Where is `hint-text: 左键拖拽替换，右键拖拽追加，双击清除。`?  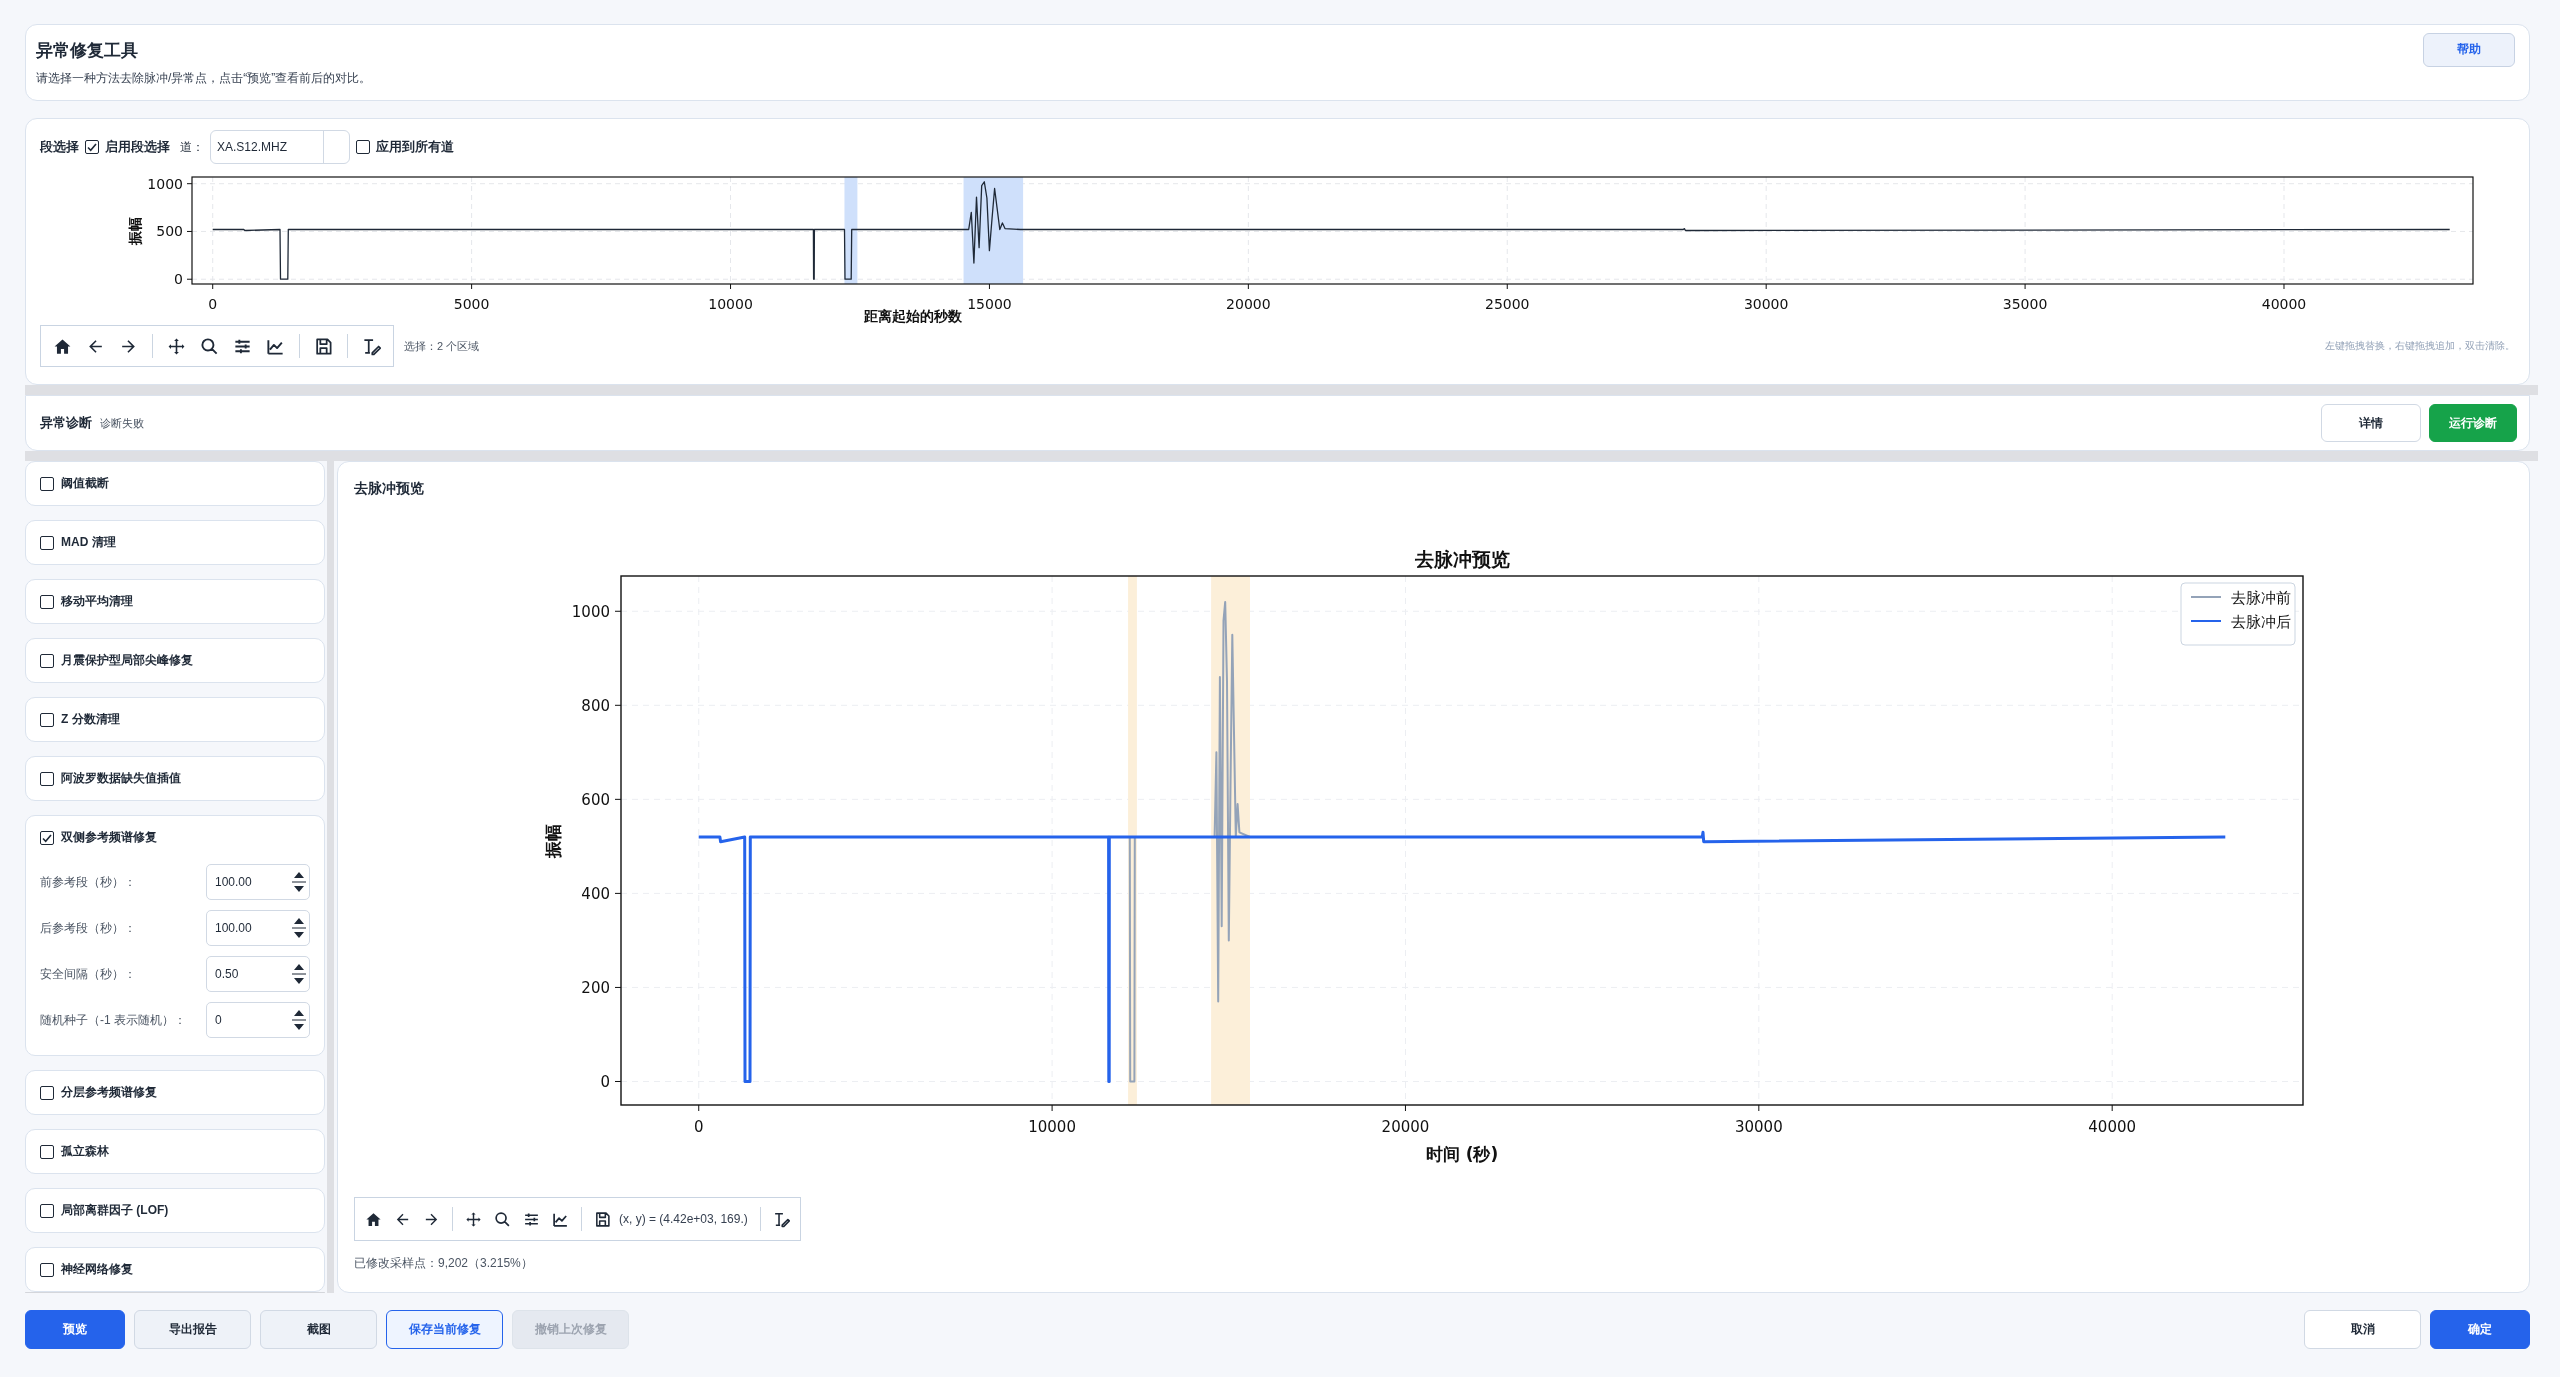
hint-text: 左键拖拽替换，右键拖拽追加，双击清除。 is located at coordinates (2420, 346).